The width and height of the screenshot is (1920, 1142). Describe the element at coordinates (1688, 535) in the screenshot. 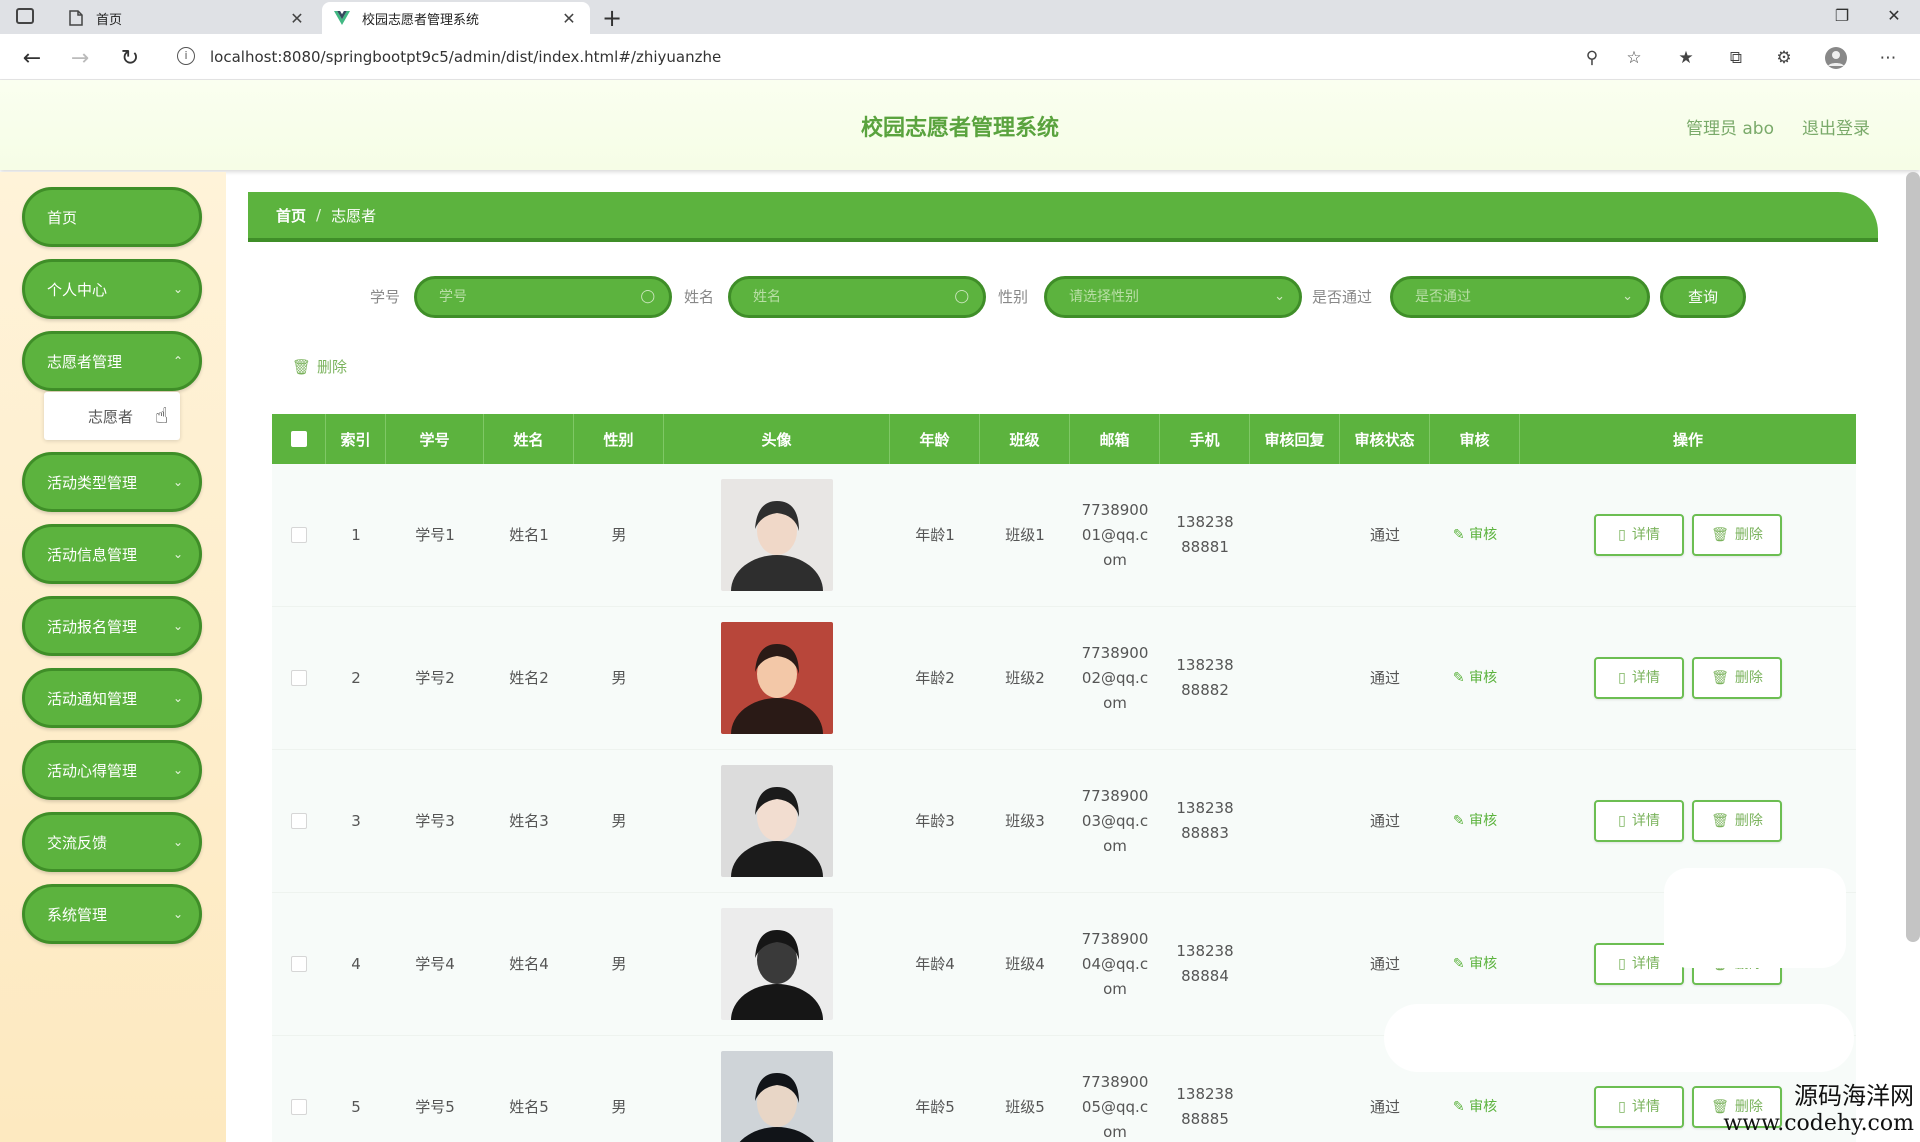

I see `cell-operations: ▯ 详情 🗑︎ 删除` at that location.